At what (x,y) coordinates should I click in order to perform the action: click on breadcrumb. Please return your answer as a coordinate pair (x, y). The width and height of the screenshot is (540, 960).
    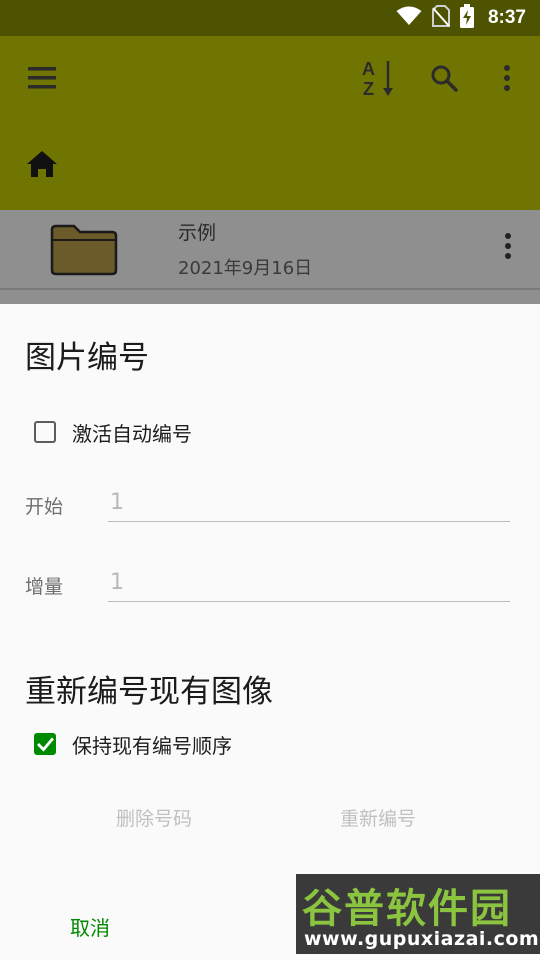
    Looking at the image, I should click on (270, 165).